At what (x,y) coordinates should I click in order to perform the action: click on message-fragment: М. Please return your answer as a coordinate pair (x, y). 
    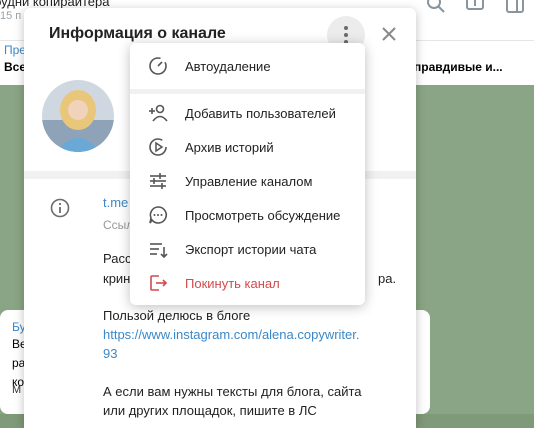
    Looking at the image, I should click on (17, 390).